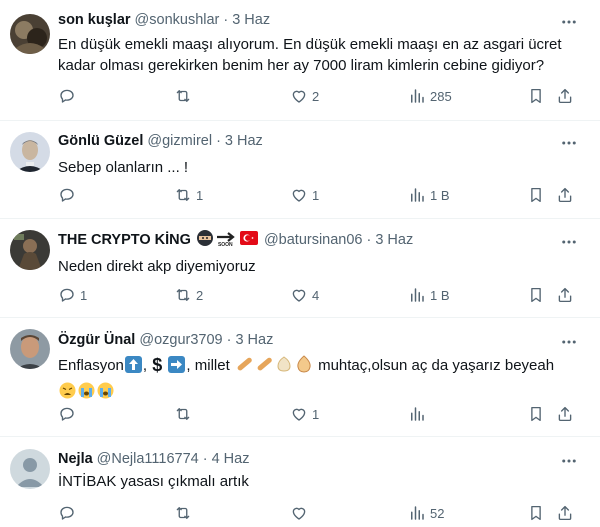  I want to click on author-name: Gönlü Güzel, so click(100, 141).